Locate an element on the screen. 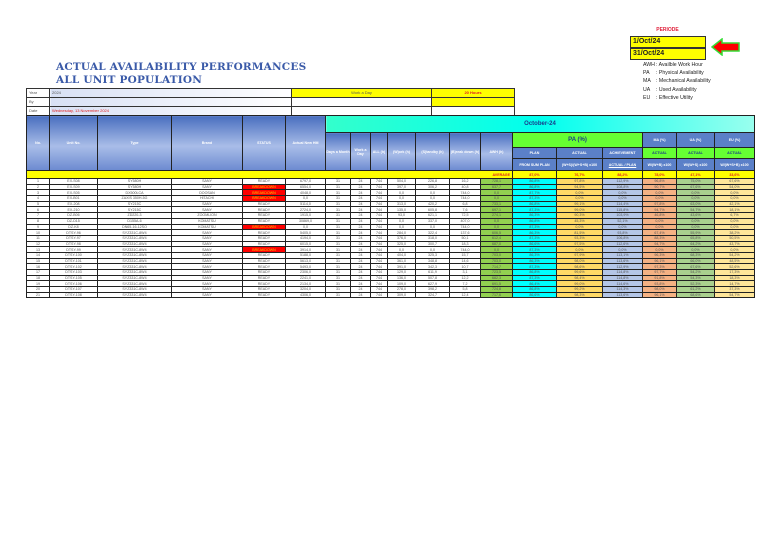 Image resolution: width=768 pixels, height=543 pixels. header-awh: AWH (h) is located at coordinates (496, 151).